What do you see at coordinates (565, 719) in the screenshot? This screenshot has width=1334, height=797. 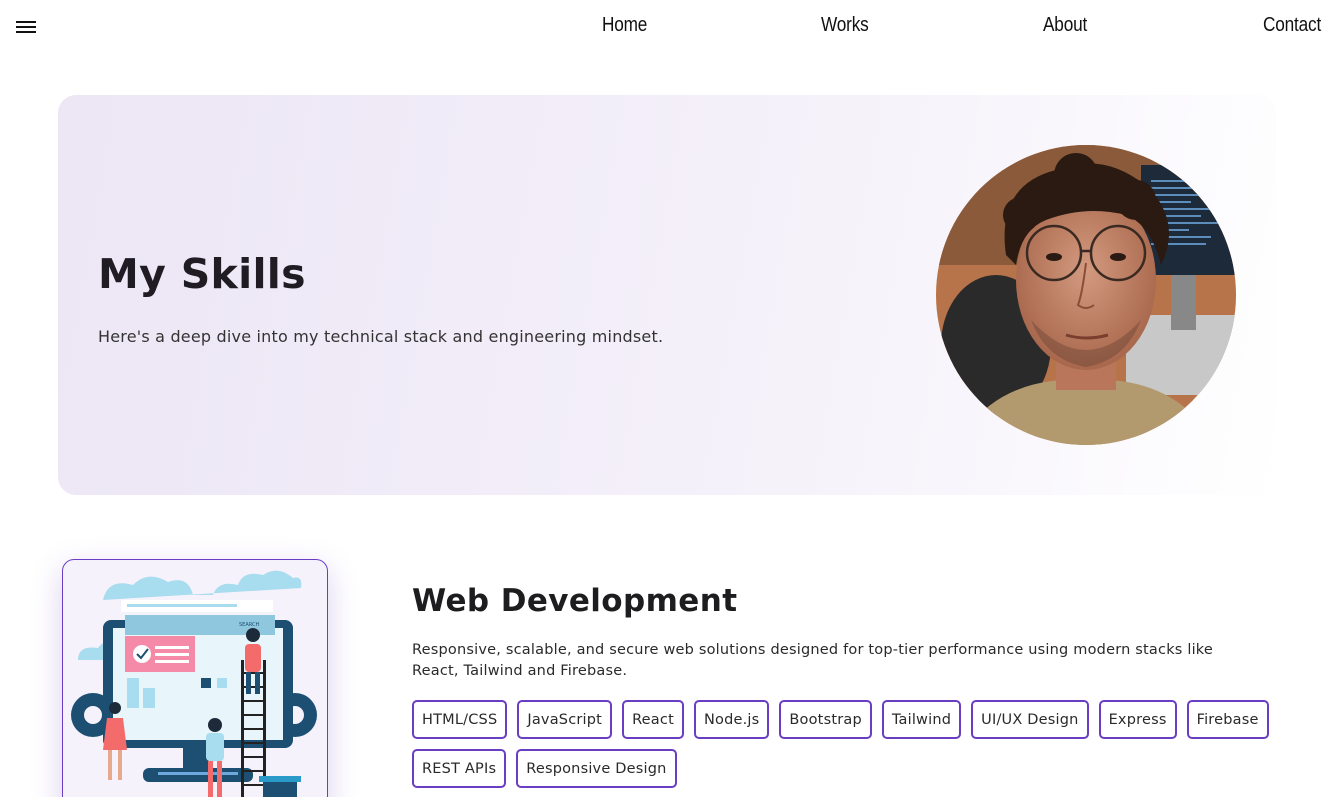 I see `skill-tag-javascript: JavaScript` at bounding box center [565, 719].